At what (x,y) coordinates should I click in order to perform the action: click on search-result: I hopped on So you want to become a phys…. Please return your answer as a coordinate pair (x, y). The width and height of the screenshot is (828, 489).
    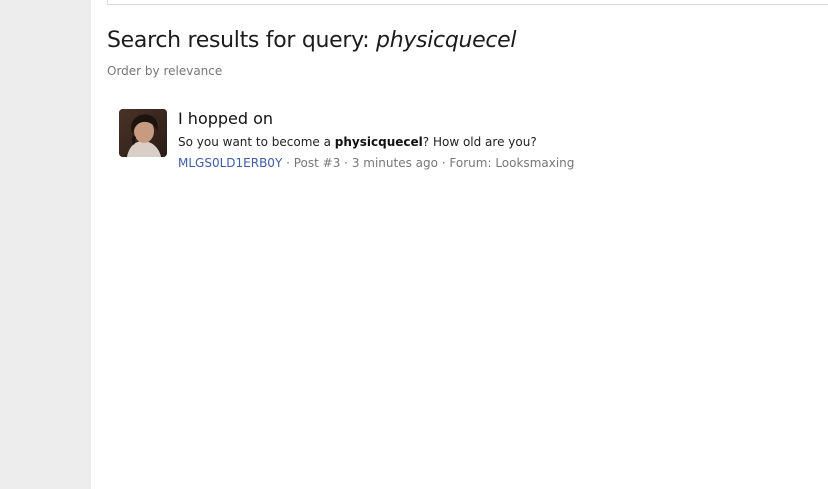
    Looking at the image, I should click on (469, 141).